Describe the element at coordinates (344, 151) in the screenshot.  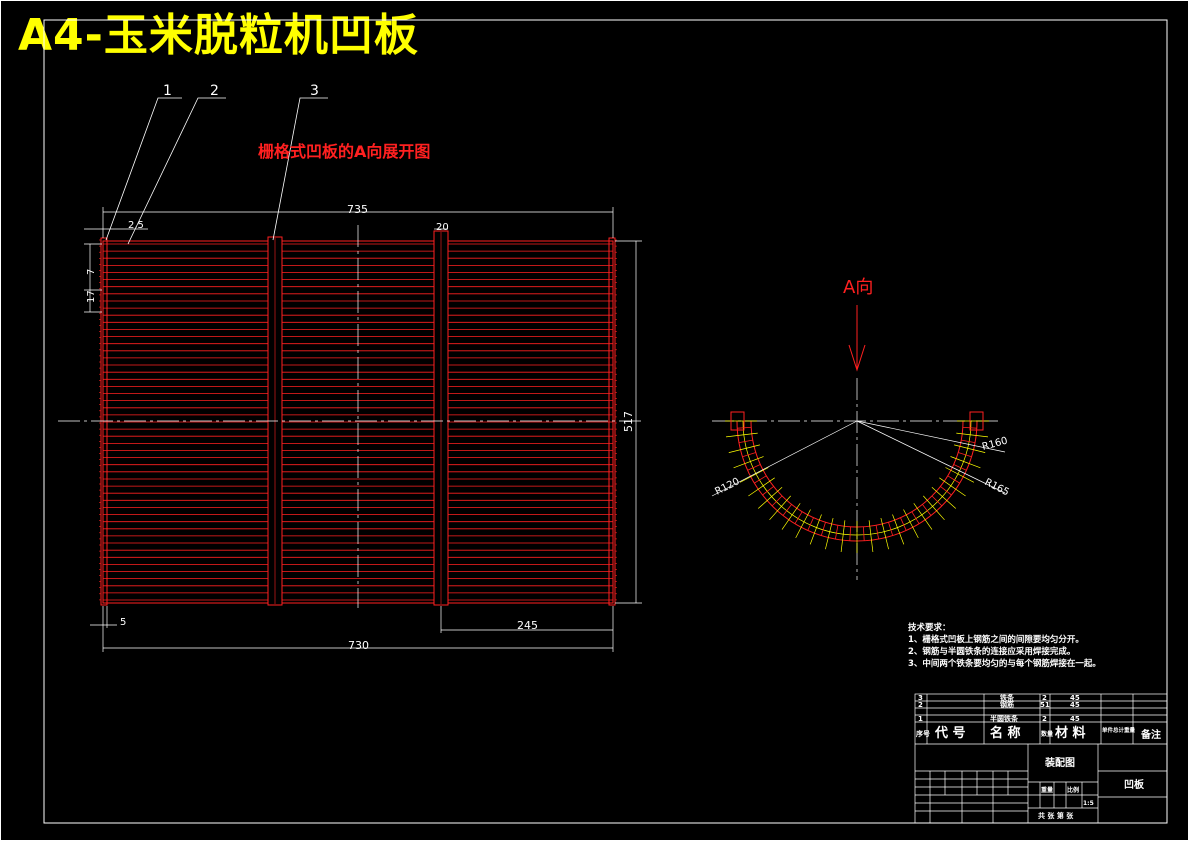
I see `view-title: 栅格式凹板的A向展开图` at that location.